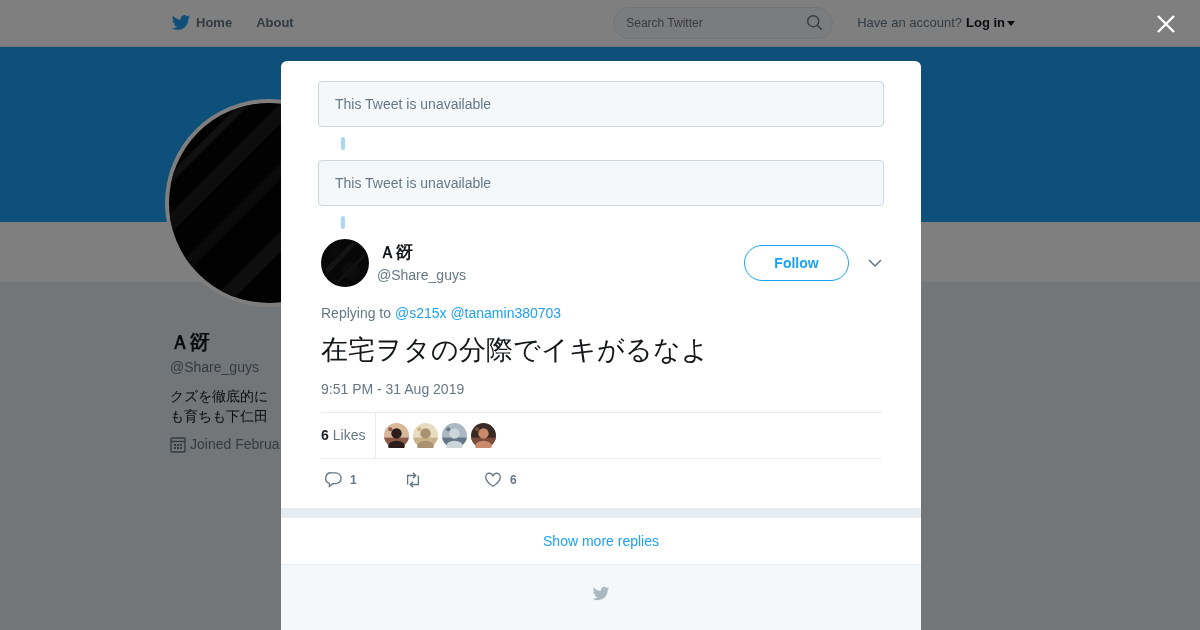 The height and width of the screenshot is (630, 1200). I want to click on profile-handle: @Share_guys, so click(215, 367).